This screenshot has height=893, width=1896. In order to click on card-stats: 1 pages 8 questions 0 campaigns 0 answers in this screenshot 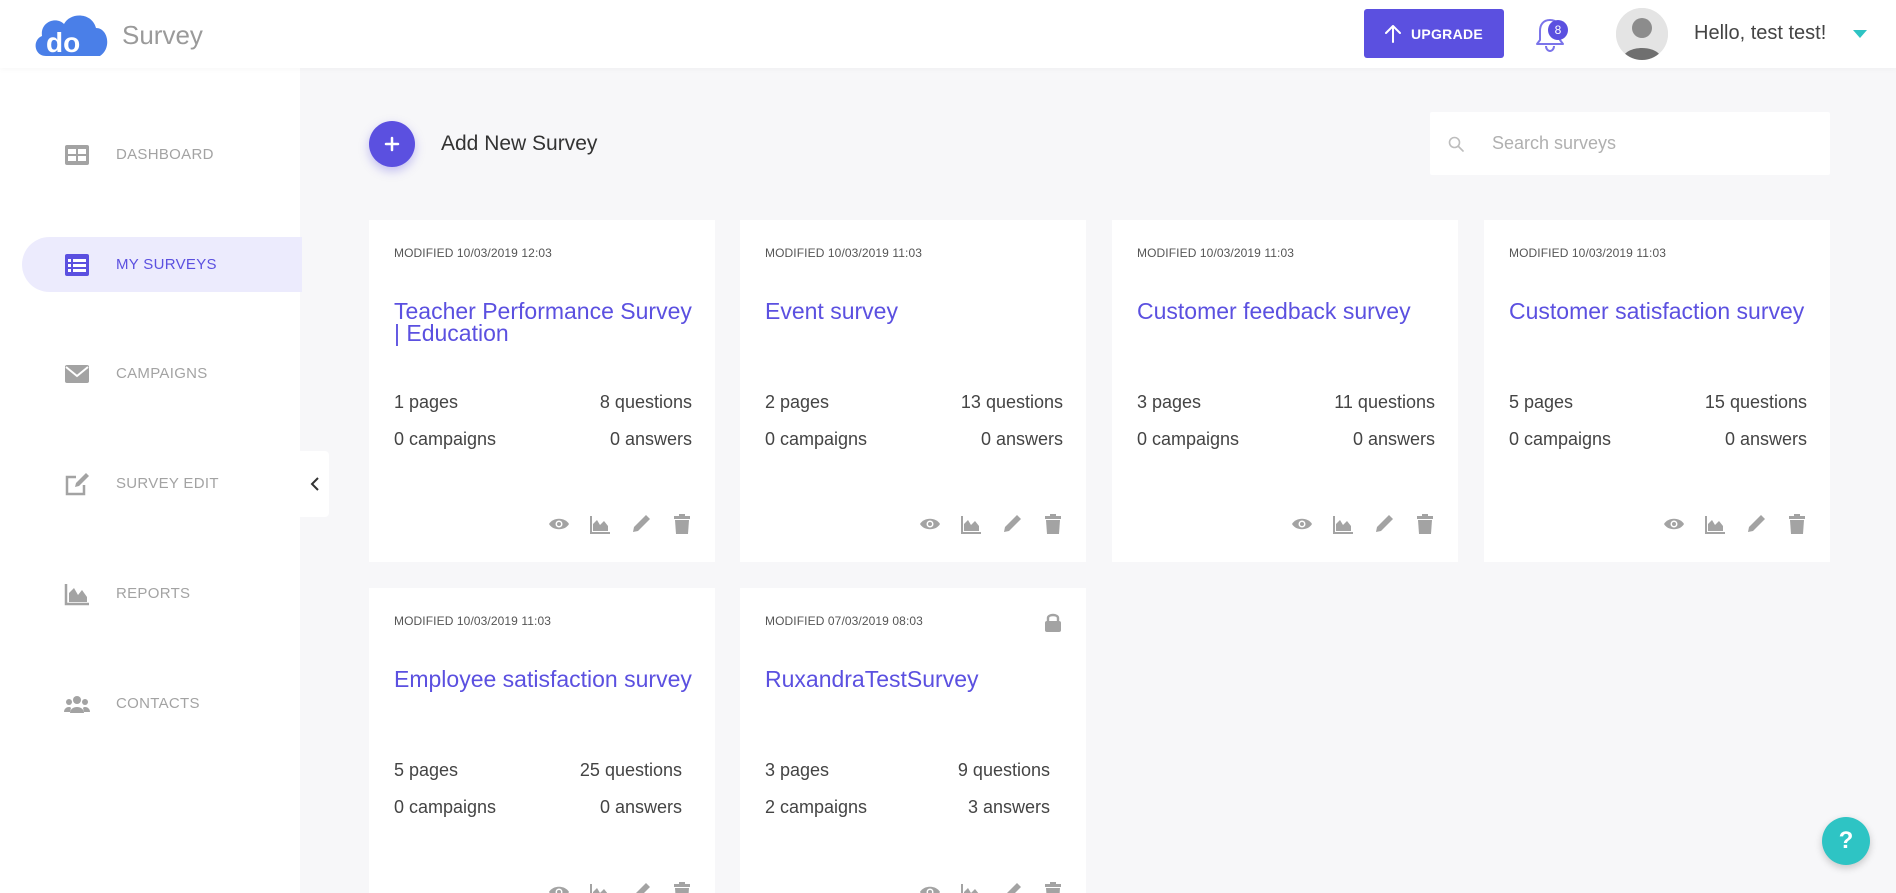, I will do `click(543, 429)`.